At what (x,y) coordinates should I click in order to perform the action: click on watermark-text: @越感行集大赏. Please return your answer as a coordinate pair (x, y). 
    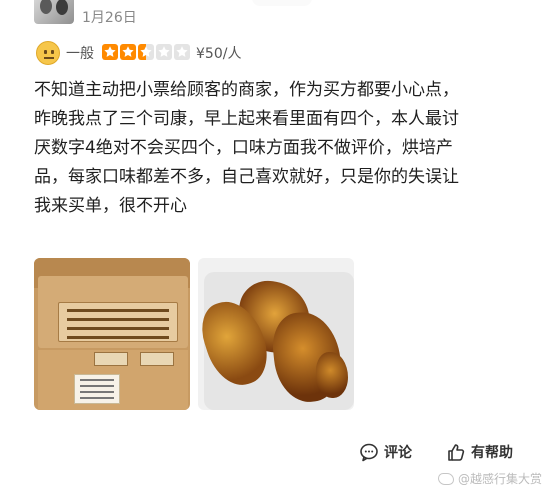
    Looking at the image, I should click on (499, 479).